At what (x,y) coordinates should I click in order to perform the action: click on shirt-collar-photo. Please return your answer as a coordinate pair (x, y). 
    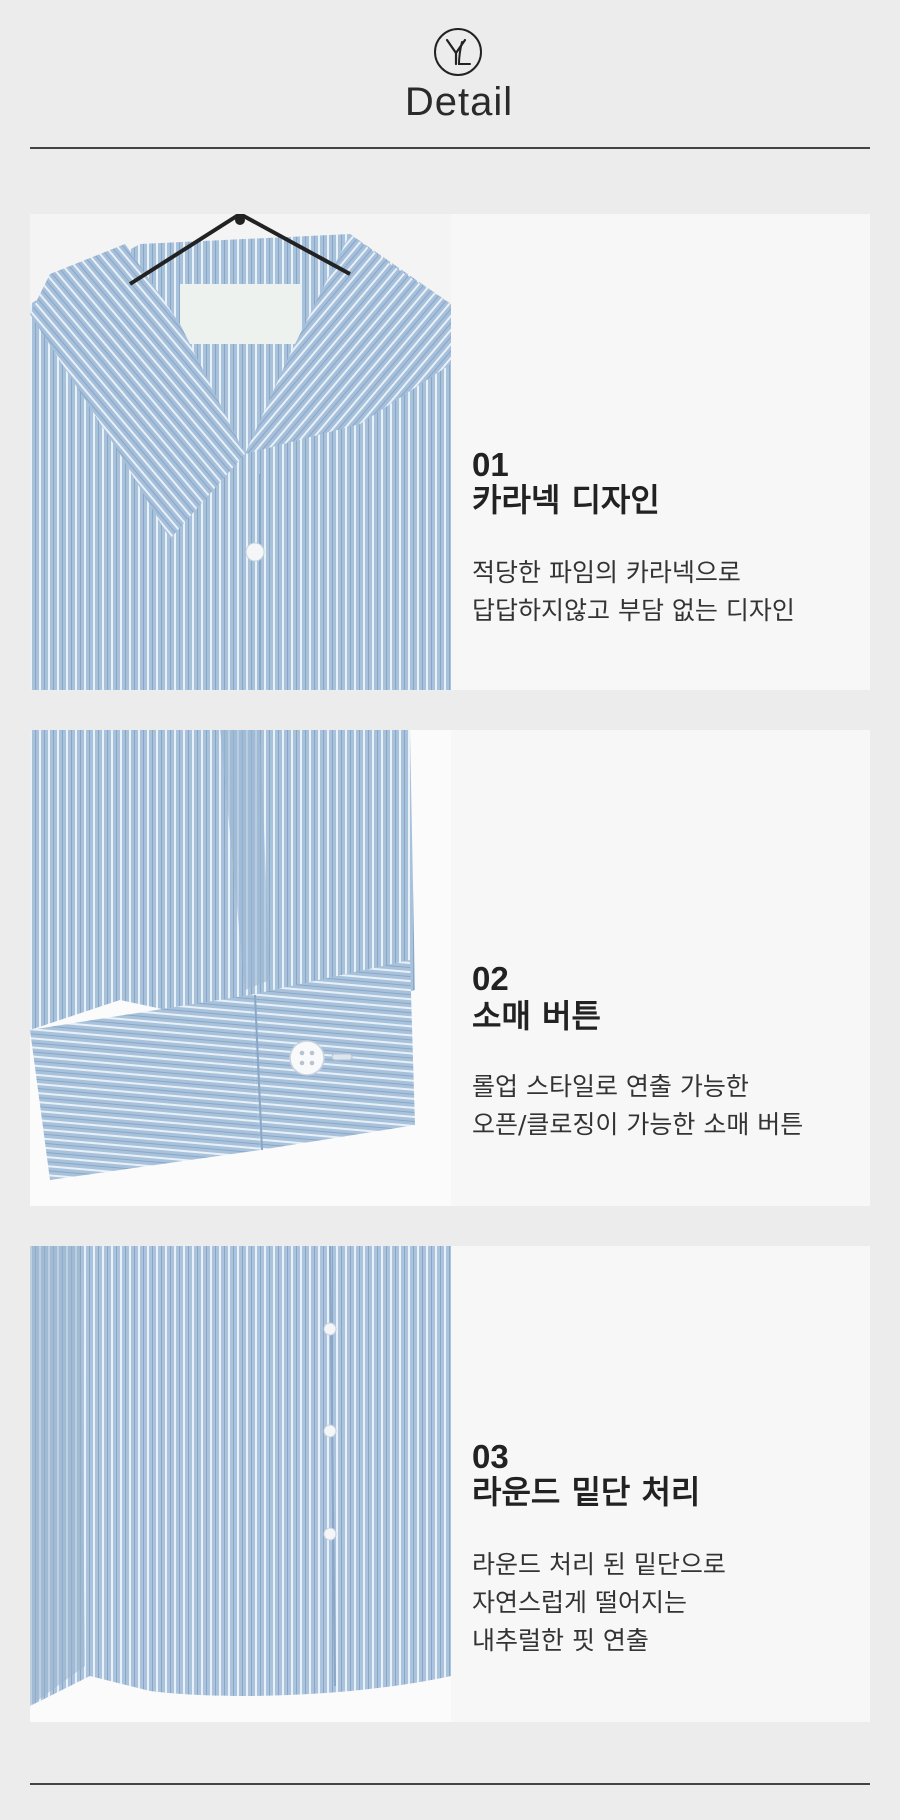
    Looking at the image, I should click on (240, 452).